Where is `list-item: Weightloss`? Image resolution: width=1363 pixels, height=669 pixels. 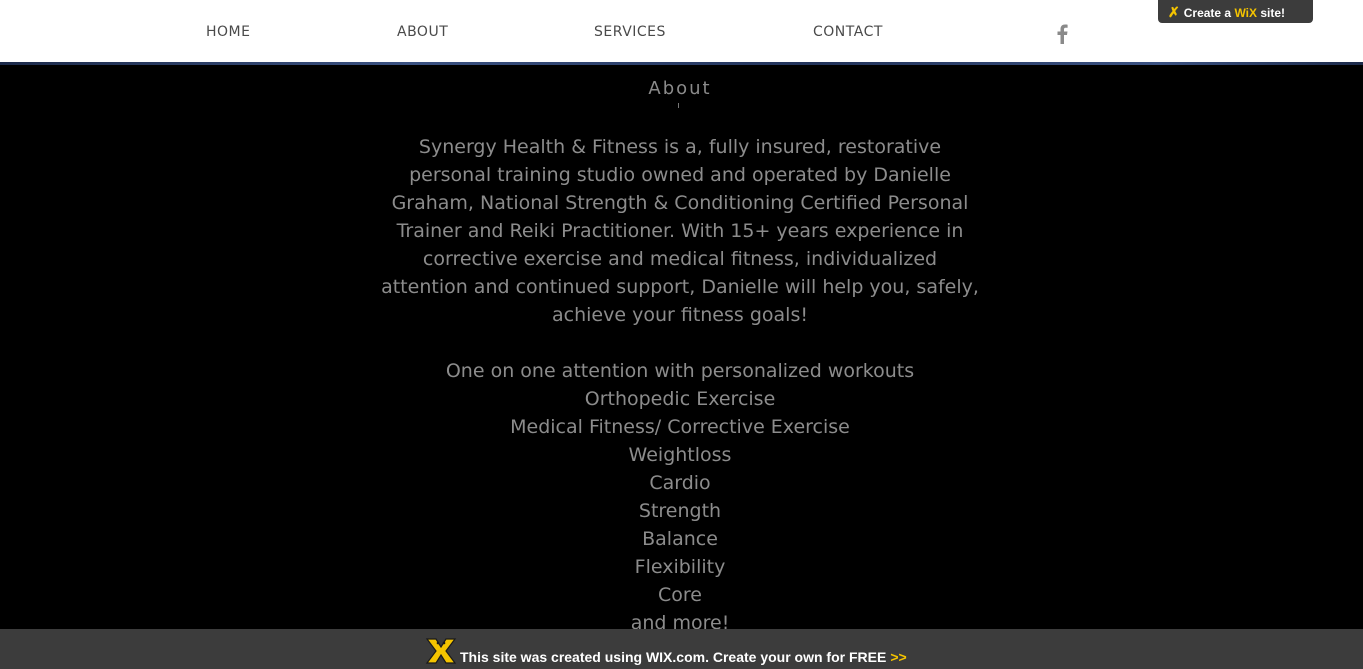 list-item: Weightloss is located at coordinates (680, 455).